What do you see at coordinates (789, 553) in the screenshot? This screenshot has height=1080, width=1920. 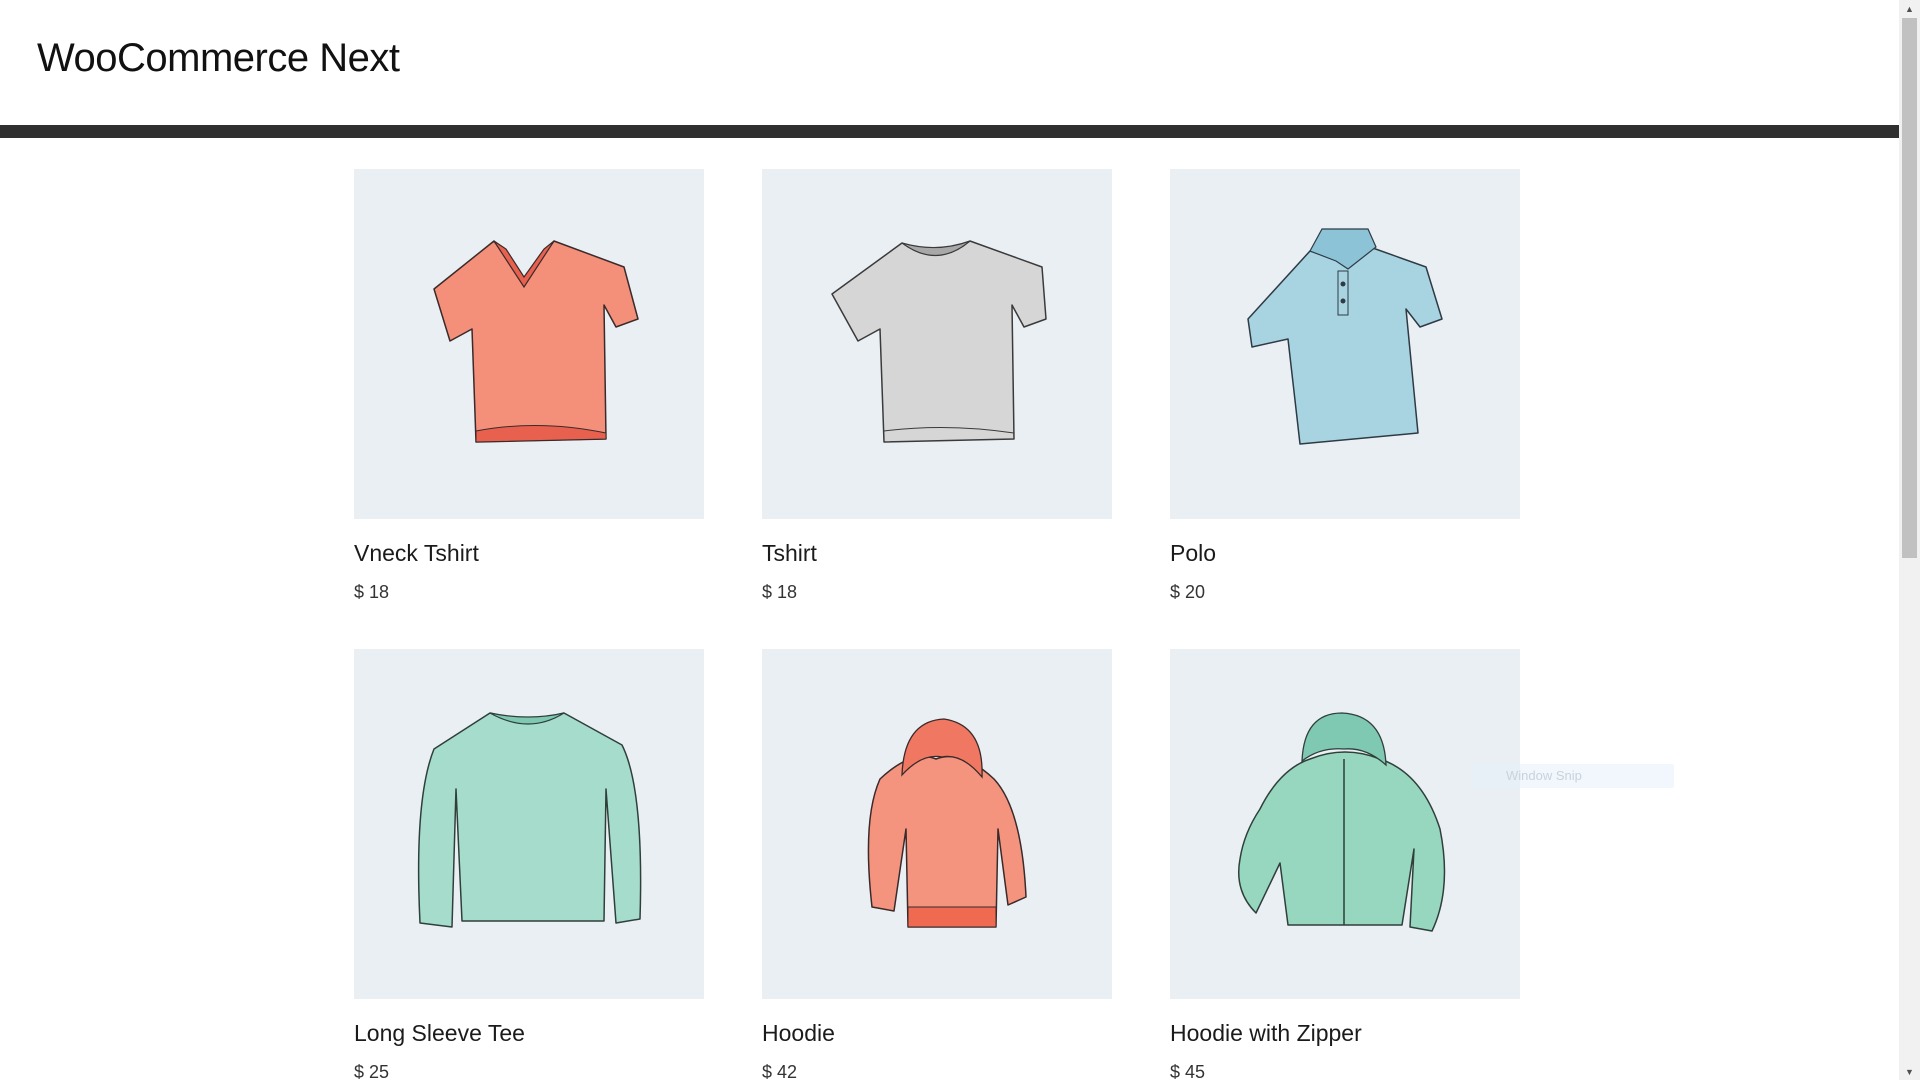 I see `product-title: Tshirt` at bounding box center [789, 553].